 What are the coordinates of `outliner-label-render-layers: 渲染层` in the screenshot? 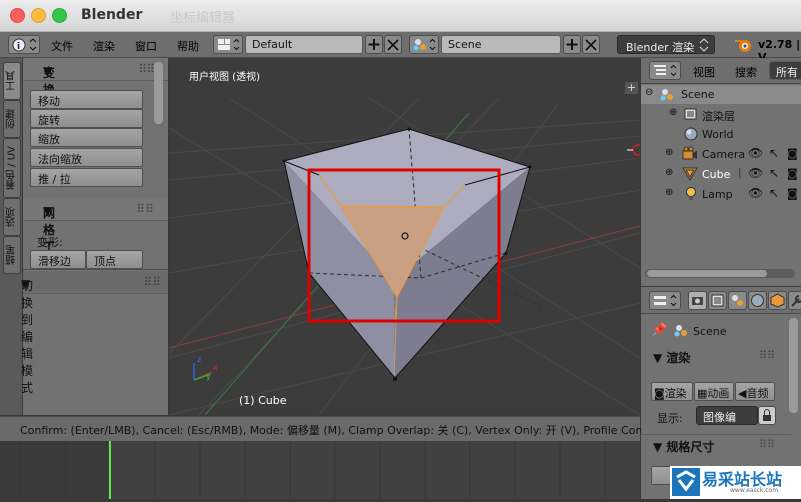 It's located at (718, 116).